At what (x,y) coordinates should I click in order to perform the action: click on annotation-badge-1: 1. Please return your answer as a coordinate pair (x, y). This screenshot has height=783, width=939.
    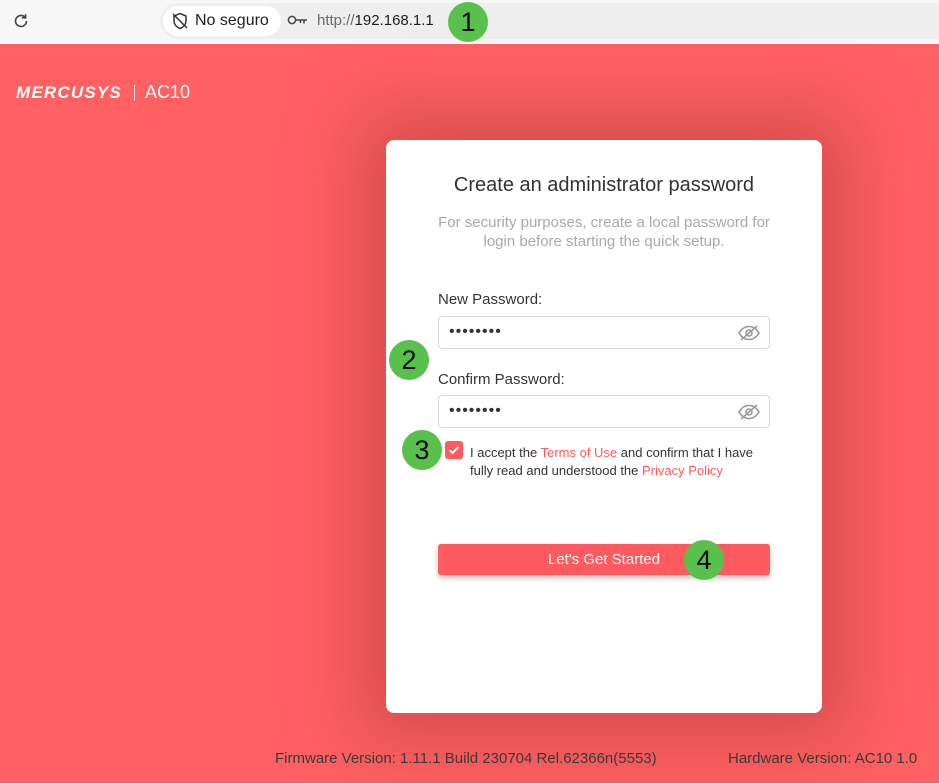
    Looking at the image, I should click on (468, 22).